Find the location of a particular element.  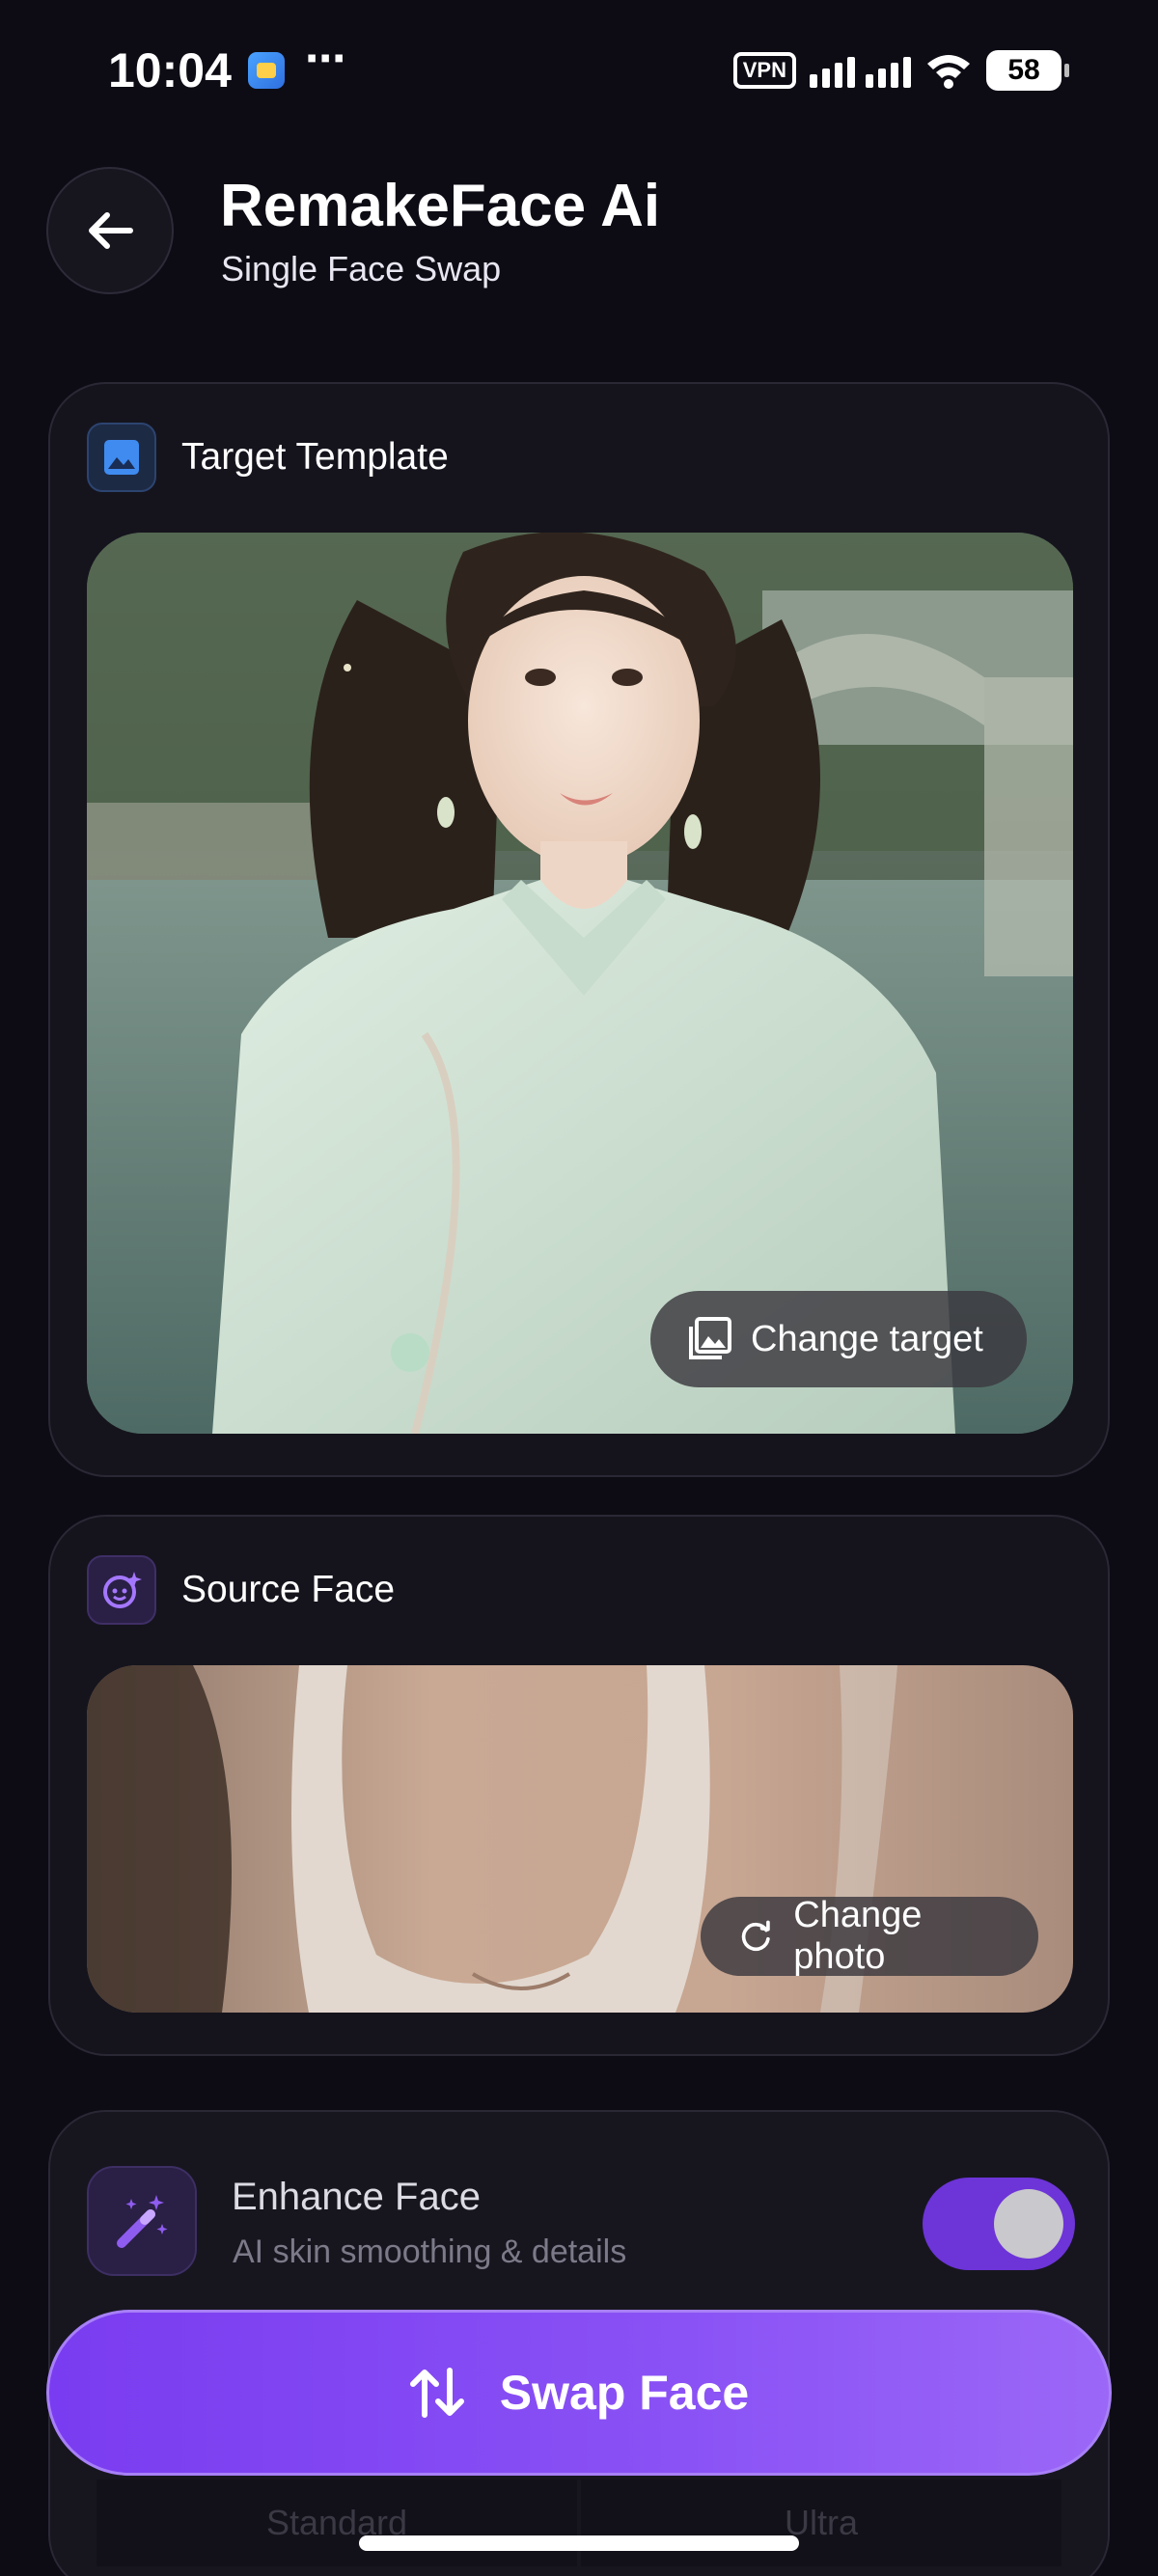

page-title: RemakeFace Ai is located at coordinates (440, 206).